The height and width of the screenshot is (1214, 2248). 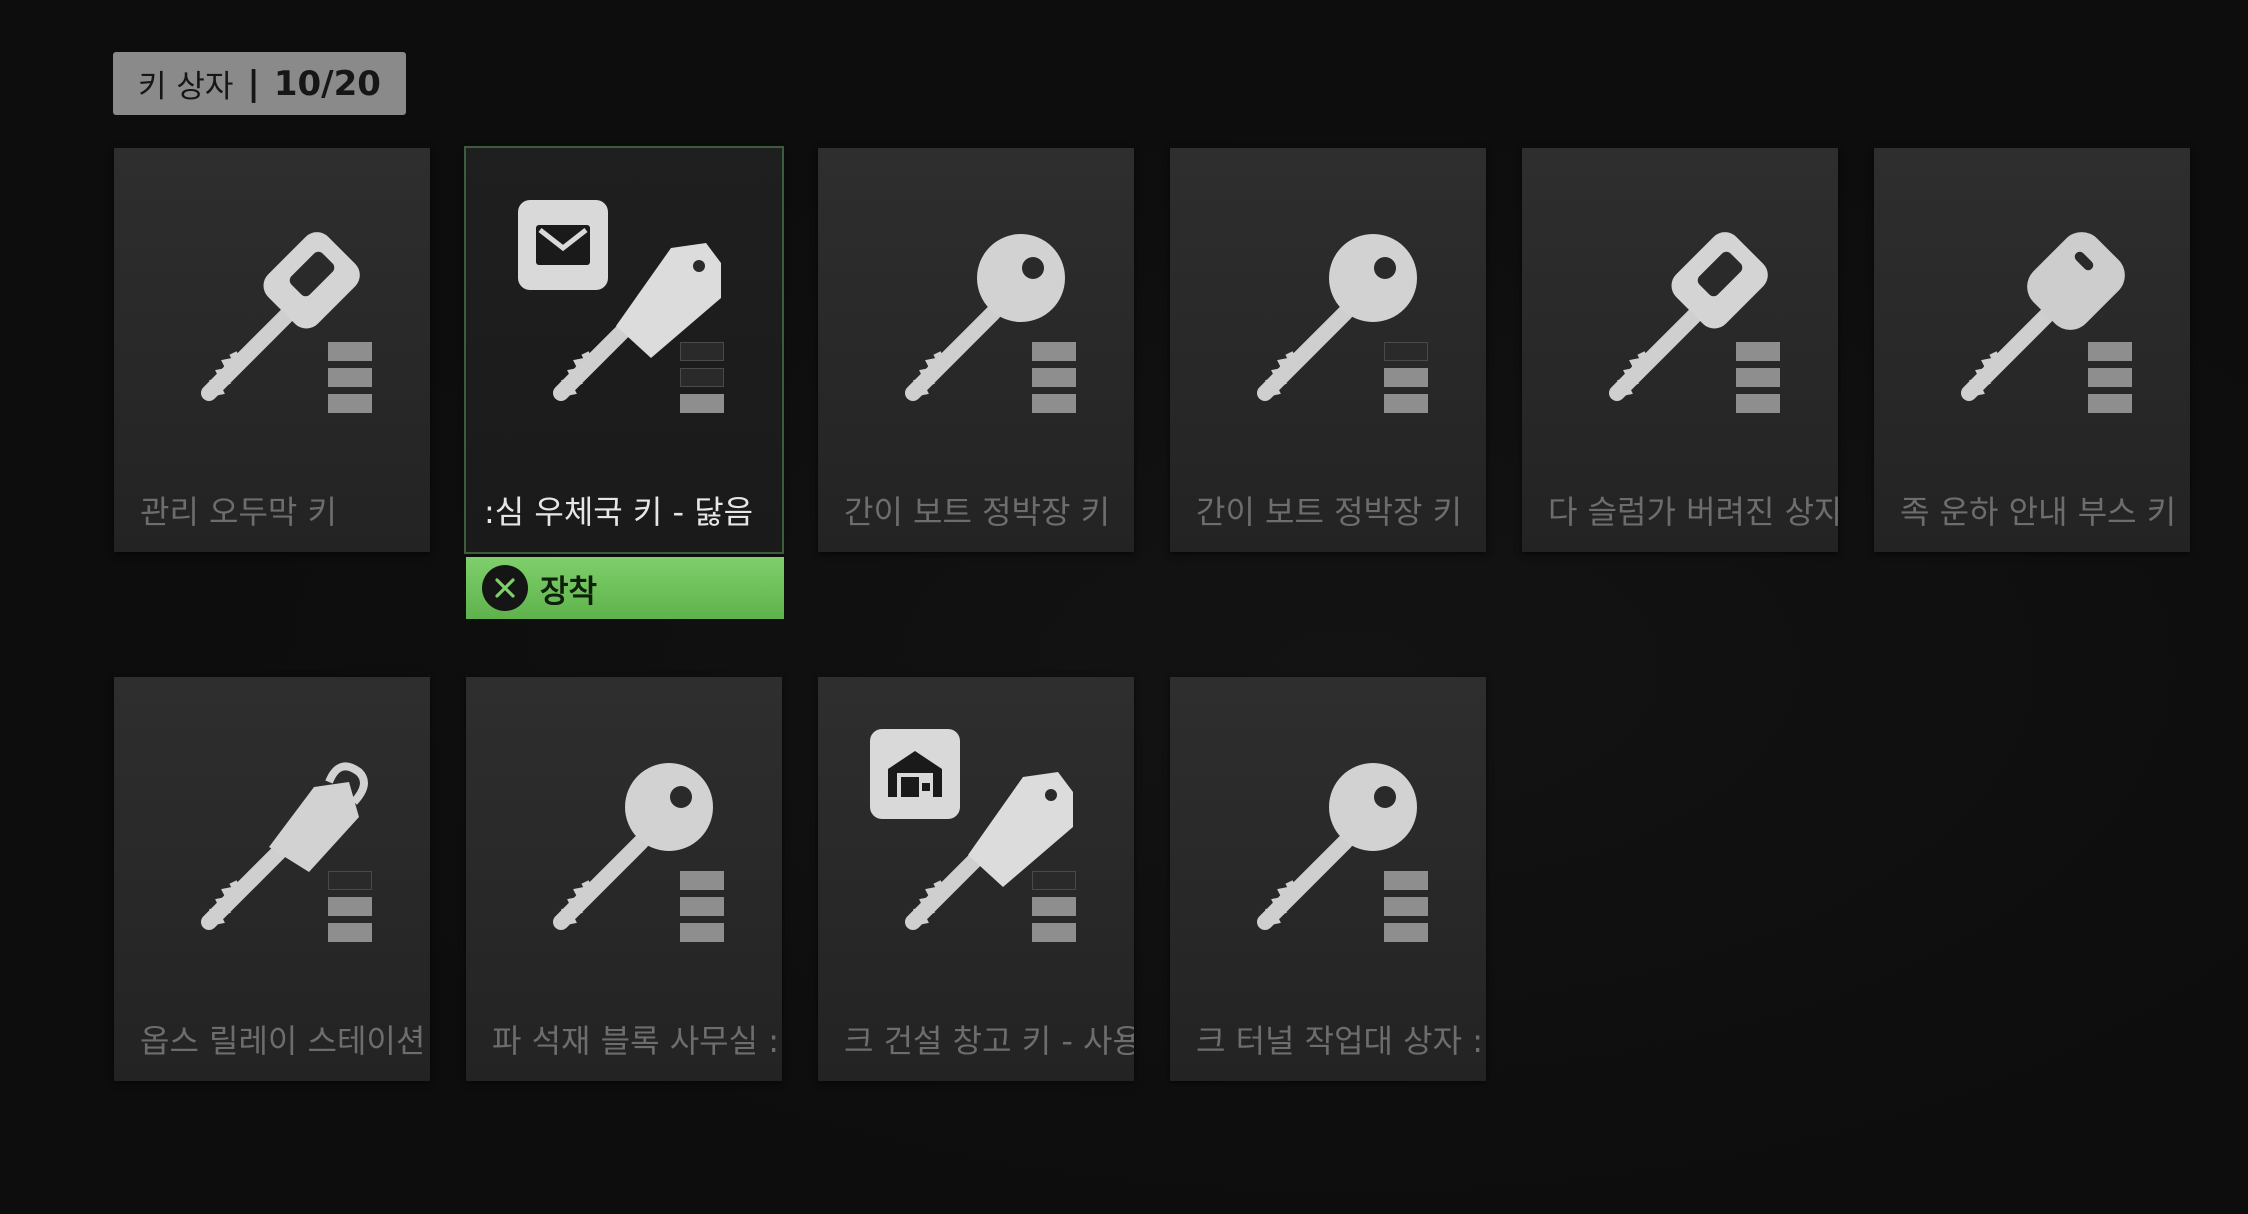 What do you see at coordinates (1339, 1041) in the screenshot?
I see `key-slot-label: 크 터널 작업대 상자 :` at bounding box center [1339, 1041].